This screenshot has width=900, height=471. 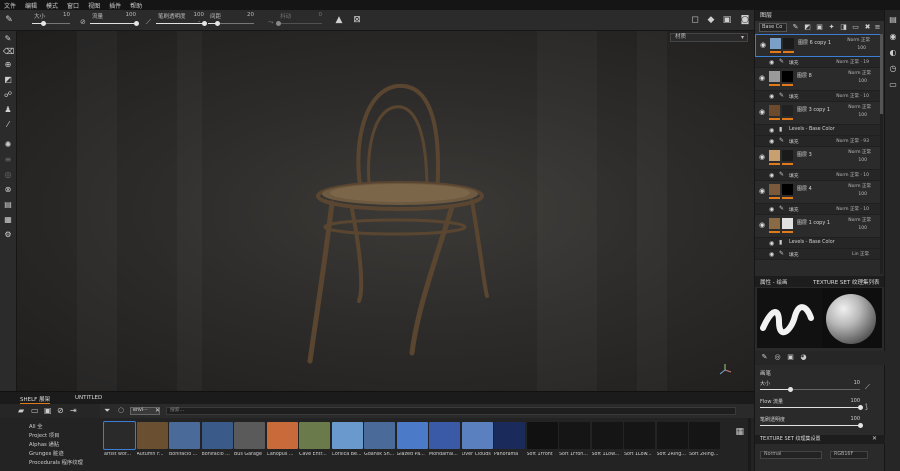 I want to click on layer-menu-icon: ≡, so click(x=877, y=27).